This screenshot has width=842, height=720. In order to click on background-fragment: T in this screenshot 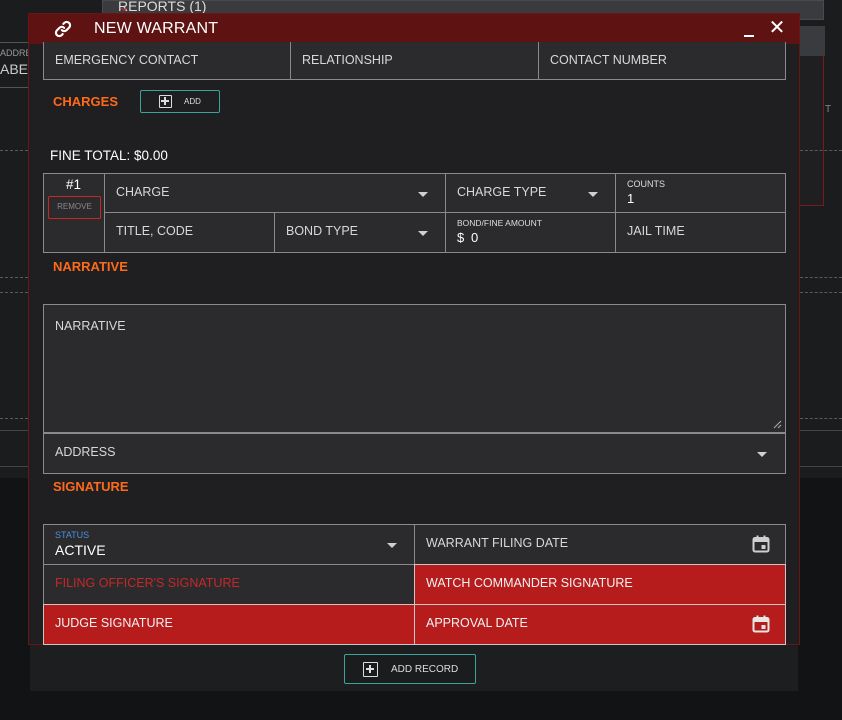, I will do `click(828, 109)`.